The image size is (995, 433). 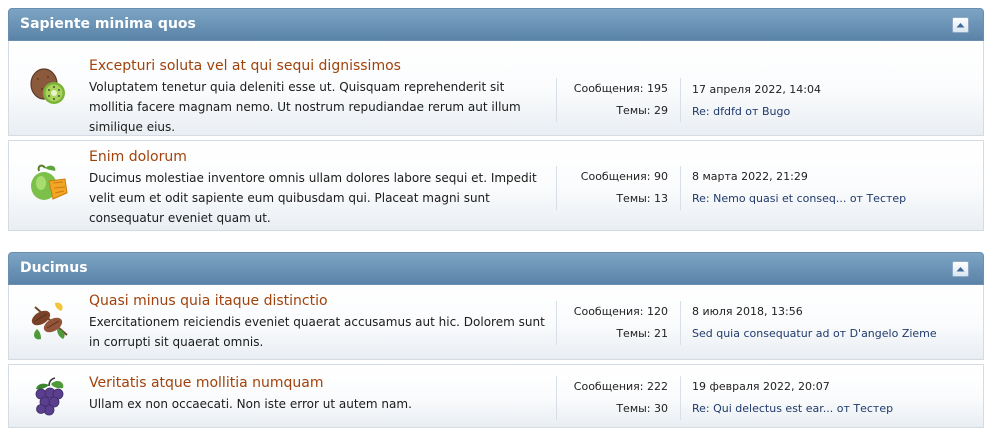 What do you see at coordinates (49, 87) in the screenshot?
I see `kiwi-icon` at bounding box center [49, 87].